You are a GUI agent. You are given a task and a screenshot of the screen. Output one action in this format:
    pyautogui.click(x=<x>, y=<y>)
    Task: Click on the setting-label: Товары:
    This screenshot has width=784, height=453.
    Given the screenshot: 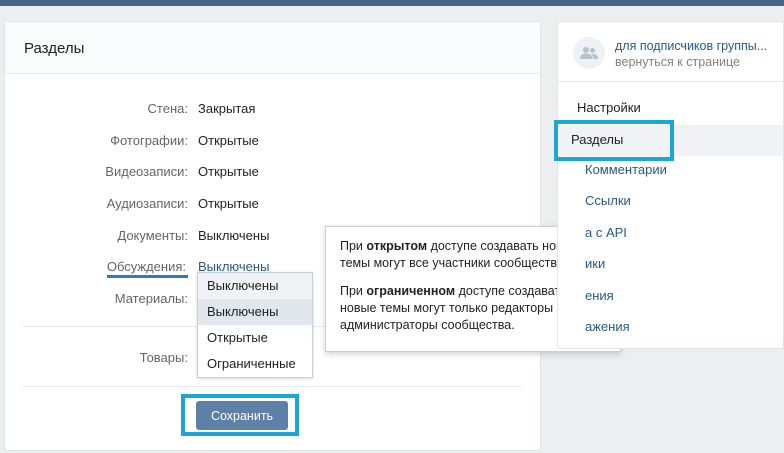 What is the action you would take?
    pyautogui.click(x=163, y=357)
    